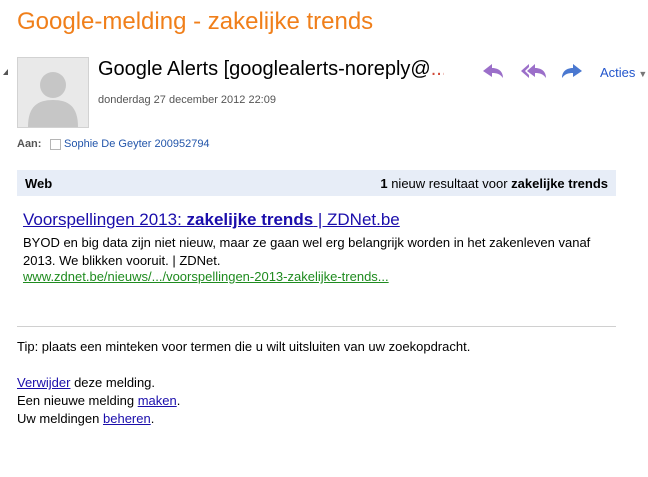 This screenshot has width=648, height=477. What do you see at coordinates (43, 382) in the screenshot?
I see `delete-alert-link: Verwijder` at bounding box center [43, 382].